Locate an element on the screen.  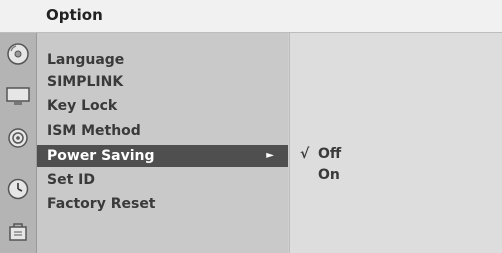
menu-item-set-id: Set ID is located at coordinates (162, 180).